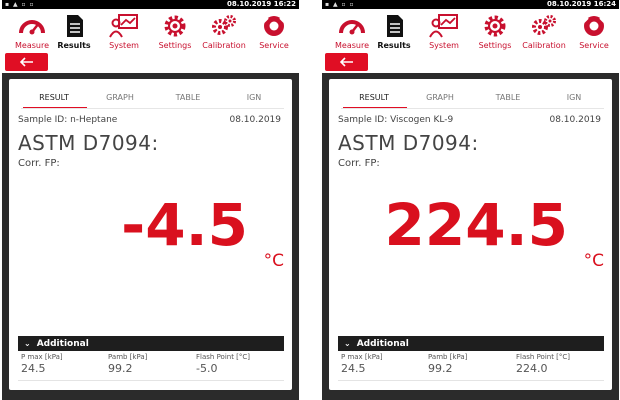 The width and height of the screenshot is (620, 400). I want to click on flash-point-detail-value: -5.0, so click(207, 368).